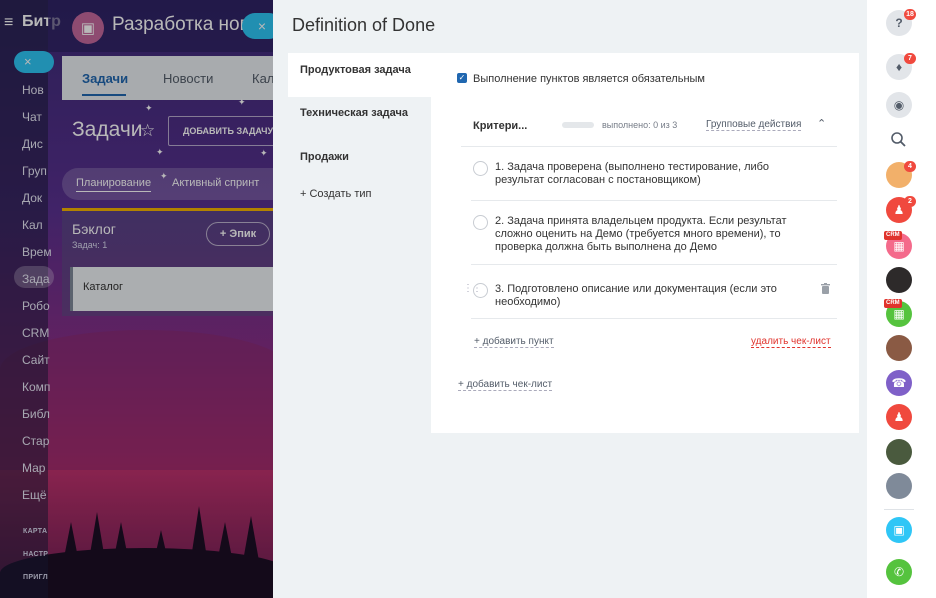 This screenshot has height=598, width=936. Describe the element at coordinates (359, 194) in the screenshot. I see `create-type-link: + Создать тип` at that location.